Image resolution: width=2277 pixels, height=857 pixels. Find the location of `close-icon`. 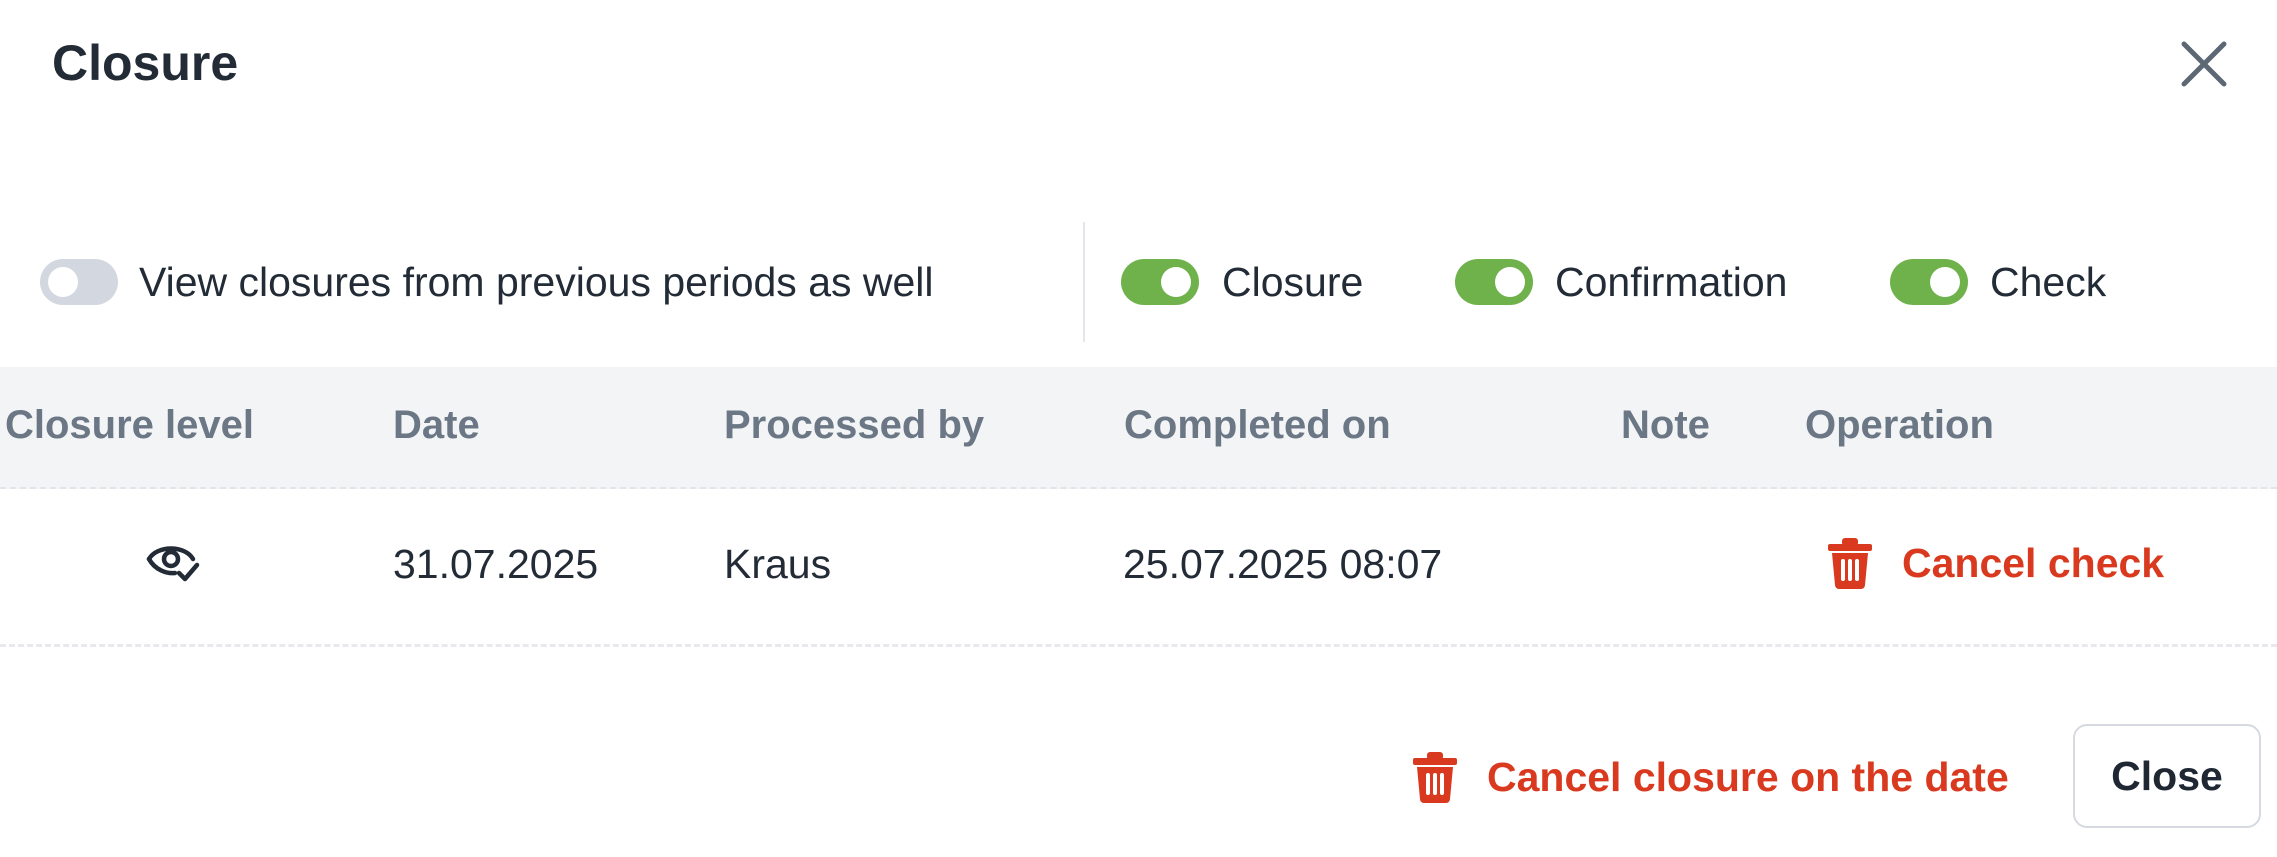

close-icon is located at coordinates (2204, 64).